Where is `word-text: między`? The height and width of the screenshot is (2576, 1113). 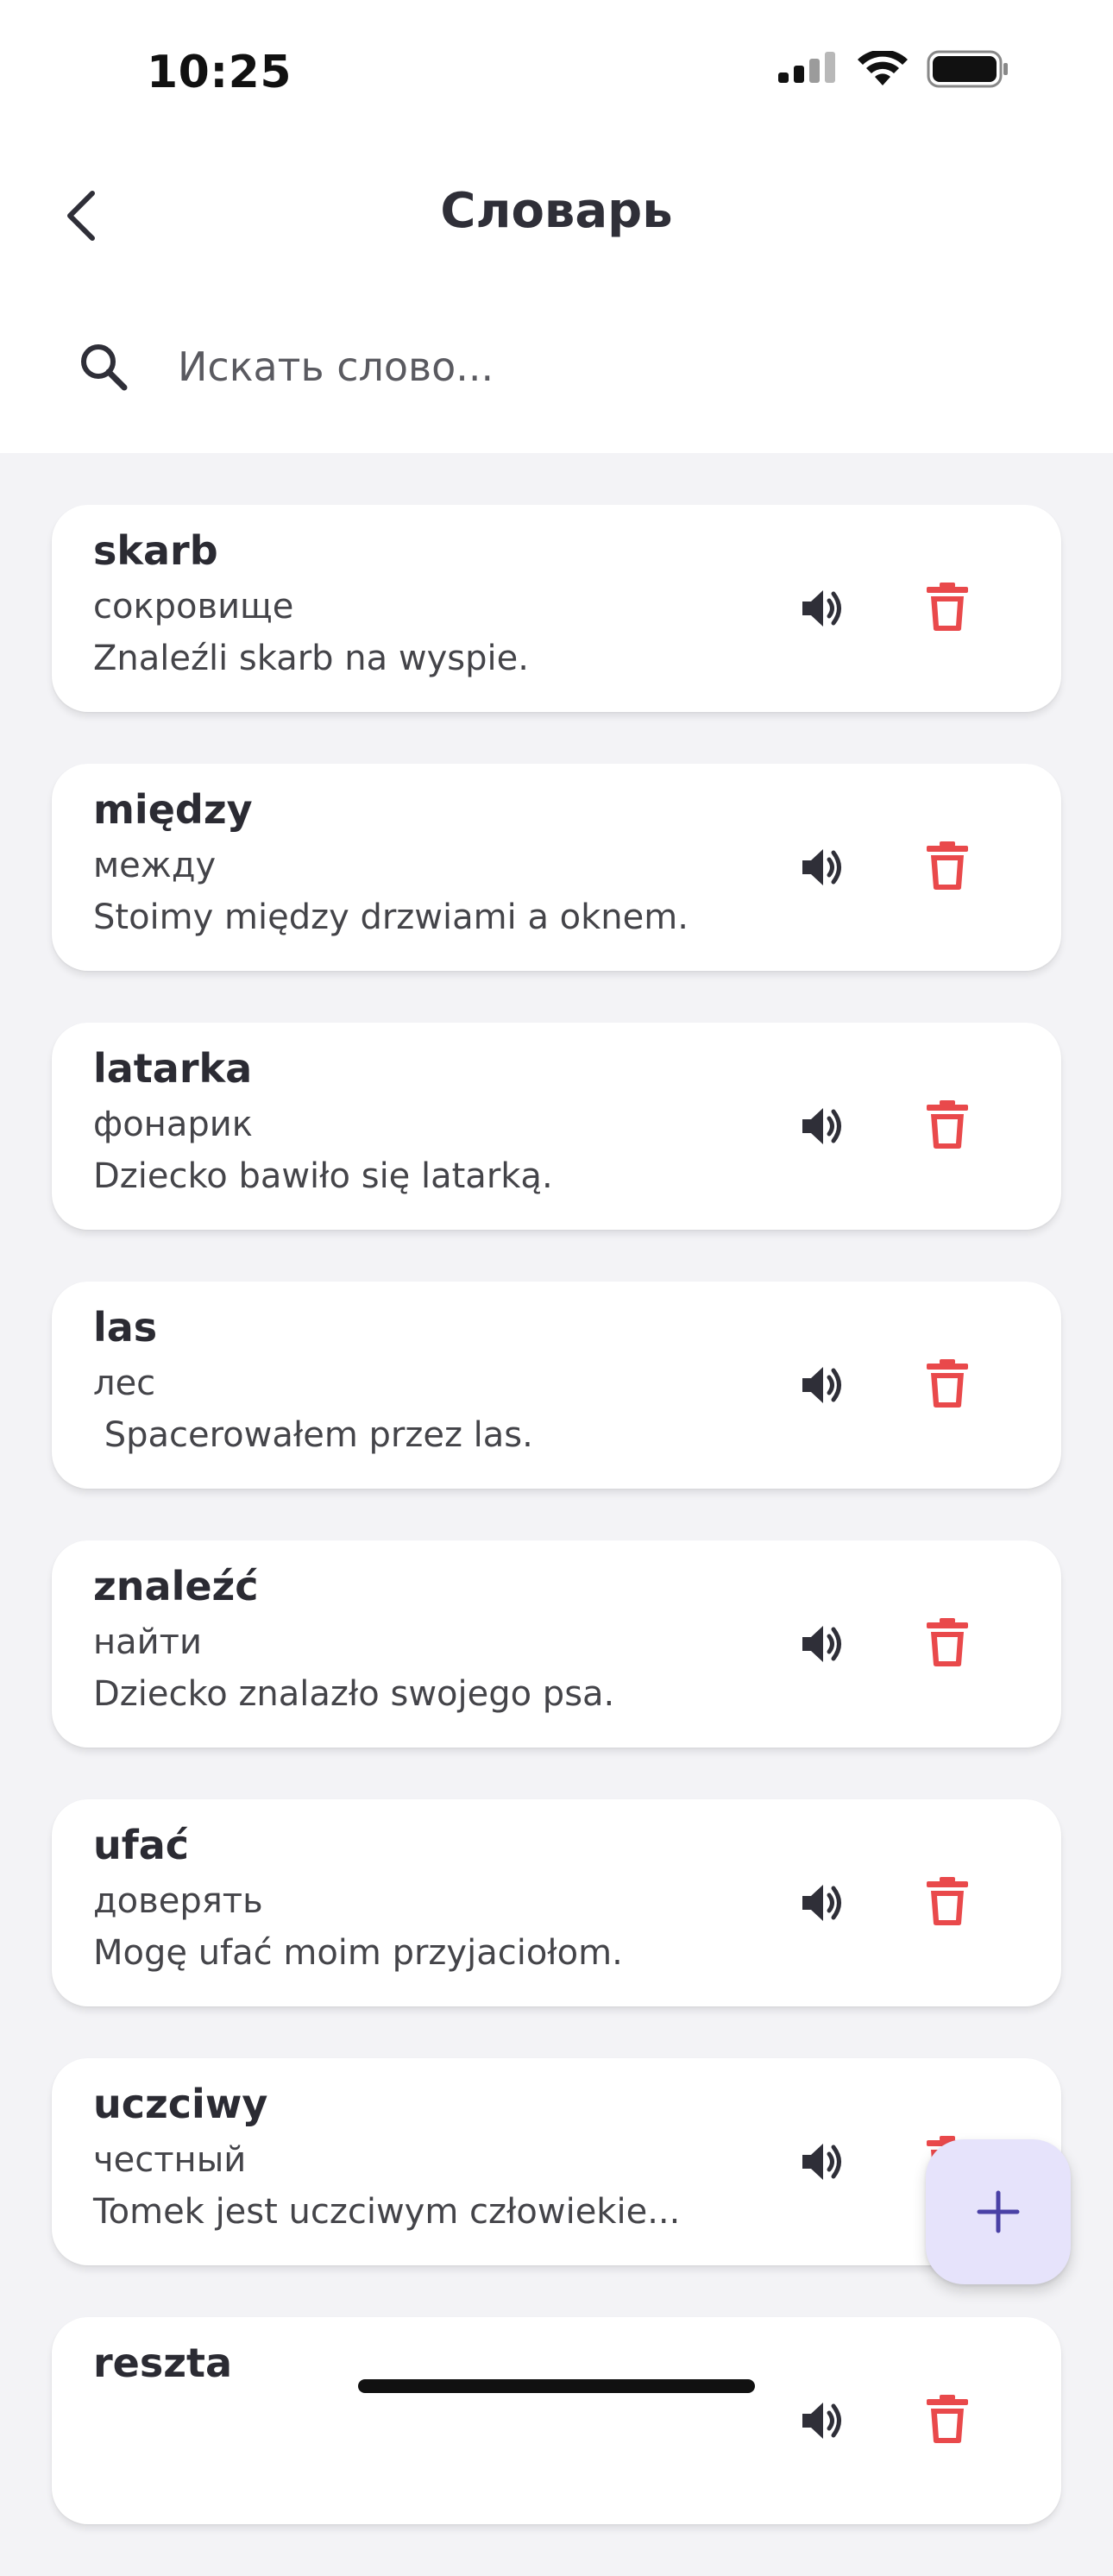
word-text: między is located at coordinates (173, 810).